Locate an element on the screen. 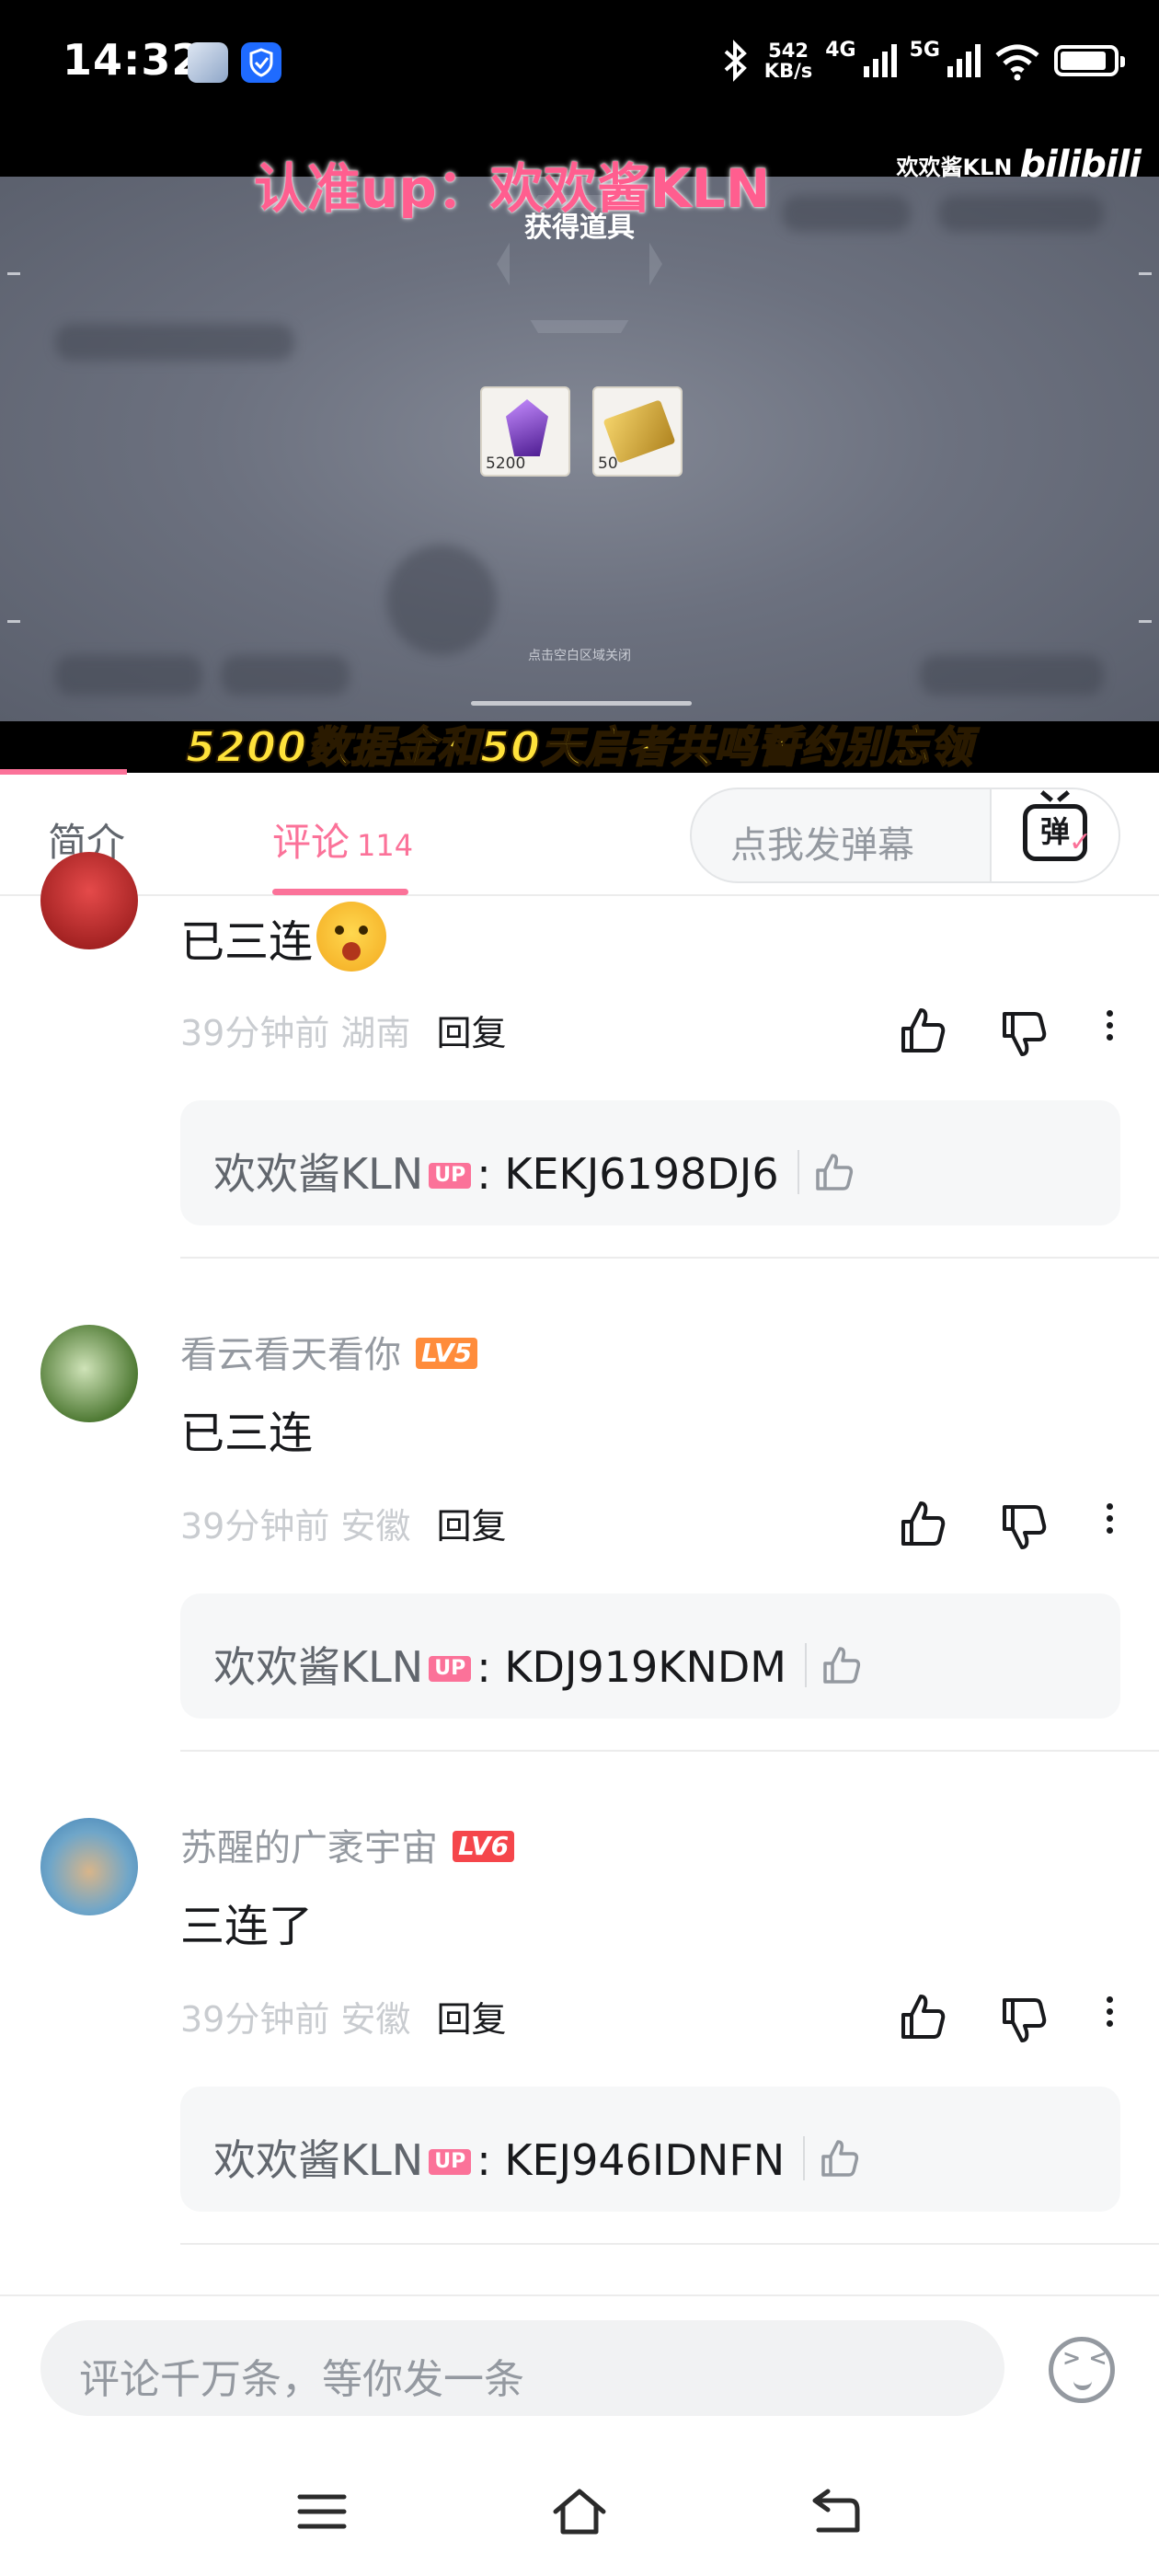  comment-text: 三连了 is located at coordinates (247, 1926).